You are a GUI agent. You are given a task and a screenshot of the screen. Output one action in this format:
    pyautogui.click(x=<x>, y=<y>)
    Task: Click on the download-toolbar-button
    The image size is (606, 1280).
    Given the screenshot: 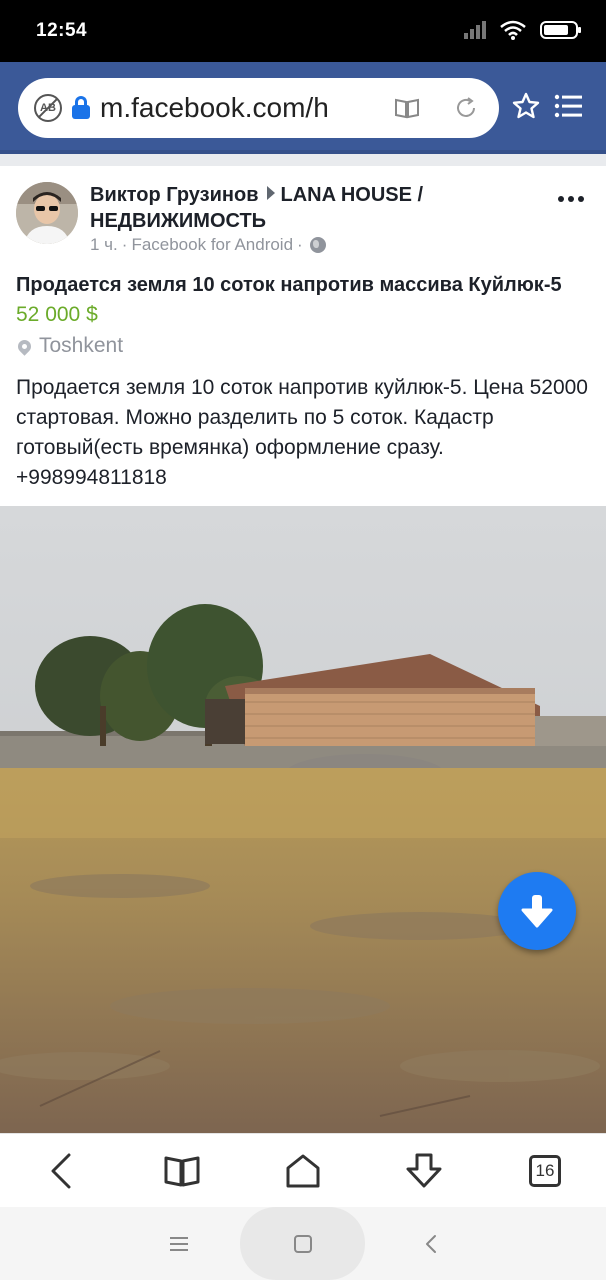 What is the action you would take?
    pyautogui.click(x=424, y=1171)
    